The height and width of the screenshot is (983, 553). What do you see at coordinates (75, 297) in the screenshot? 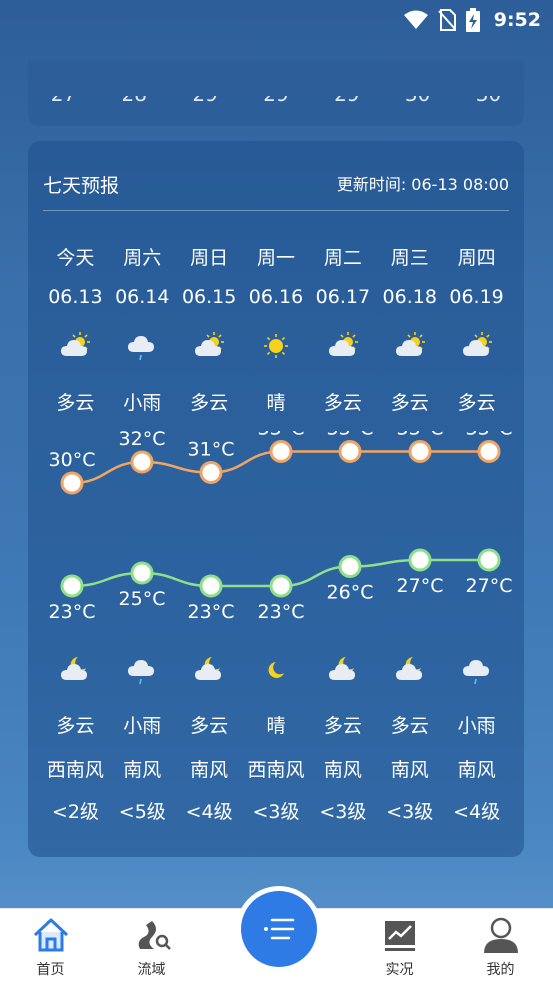
I see `date-label: 06.13` at bounding box center [75, 297].